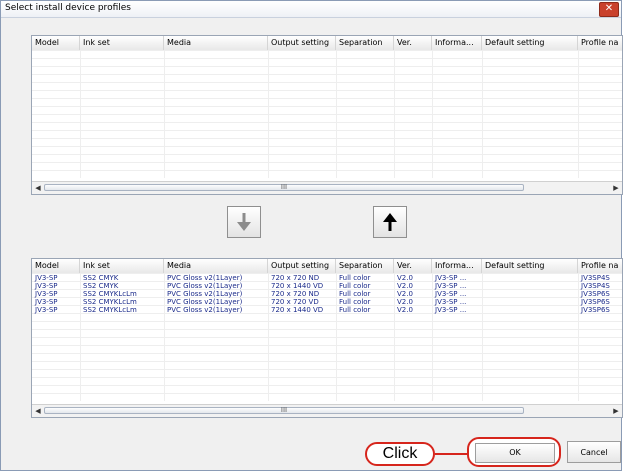 This screenshot has height=473, width=624. I want to click on move-up-button, so click(390, 222).